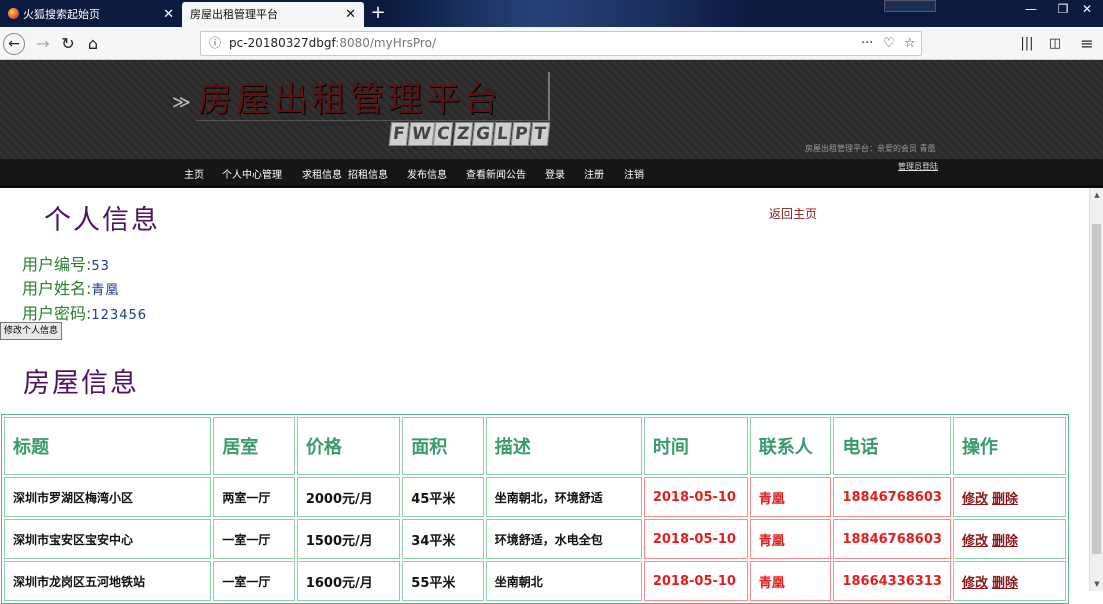  I want to click on user-id-row: 用户编号:53, so click(66, 263).